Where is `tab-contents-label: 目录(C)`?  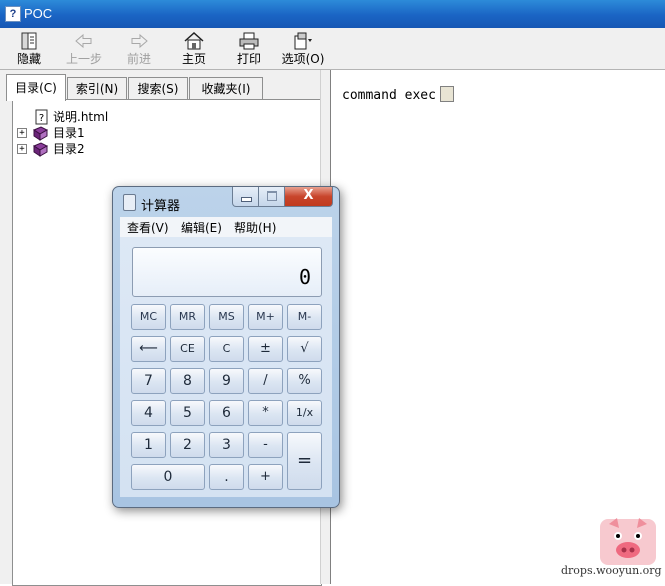 tab-contents-label: 目录(C) is located at coordinates (36, 88).